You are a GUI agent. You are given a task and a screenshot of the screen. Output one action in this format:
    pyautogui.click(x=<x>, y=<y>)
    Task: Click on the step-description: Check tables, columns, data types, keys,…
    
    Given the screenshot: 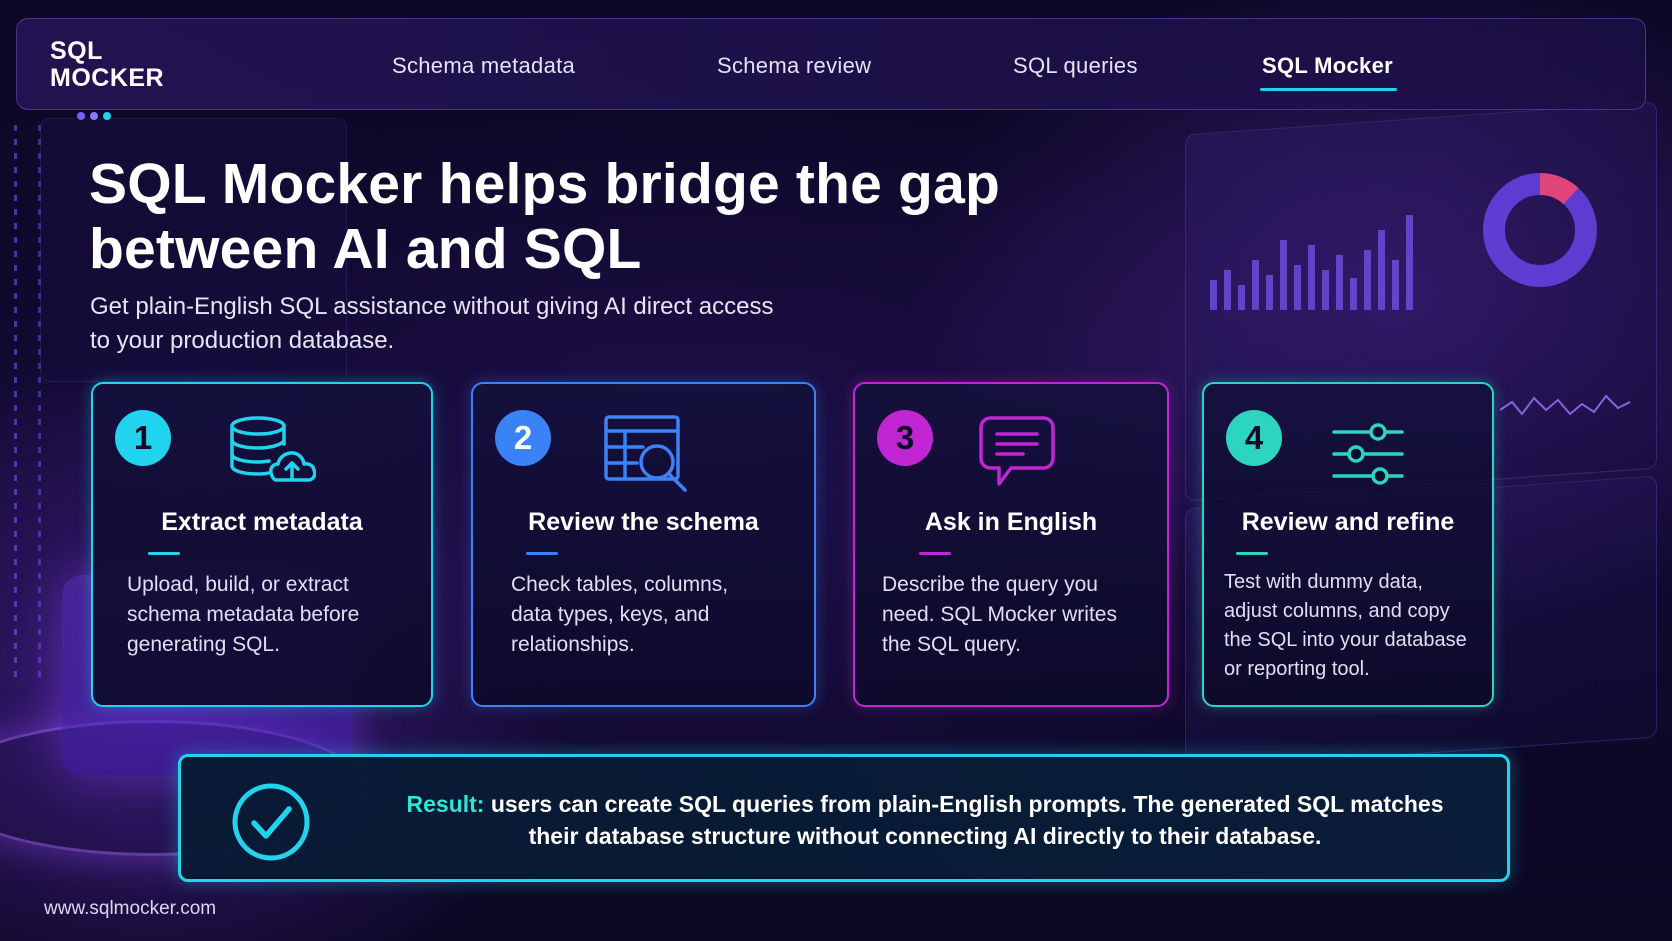 What is the action you would take?
    pyautogui.click(x=620, y=614)
    